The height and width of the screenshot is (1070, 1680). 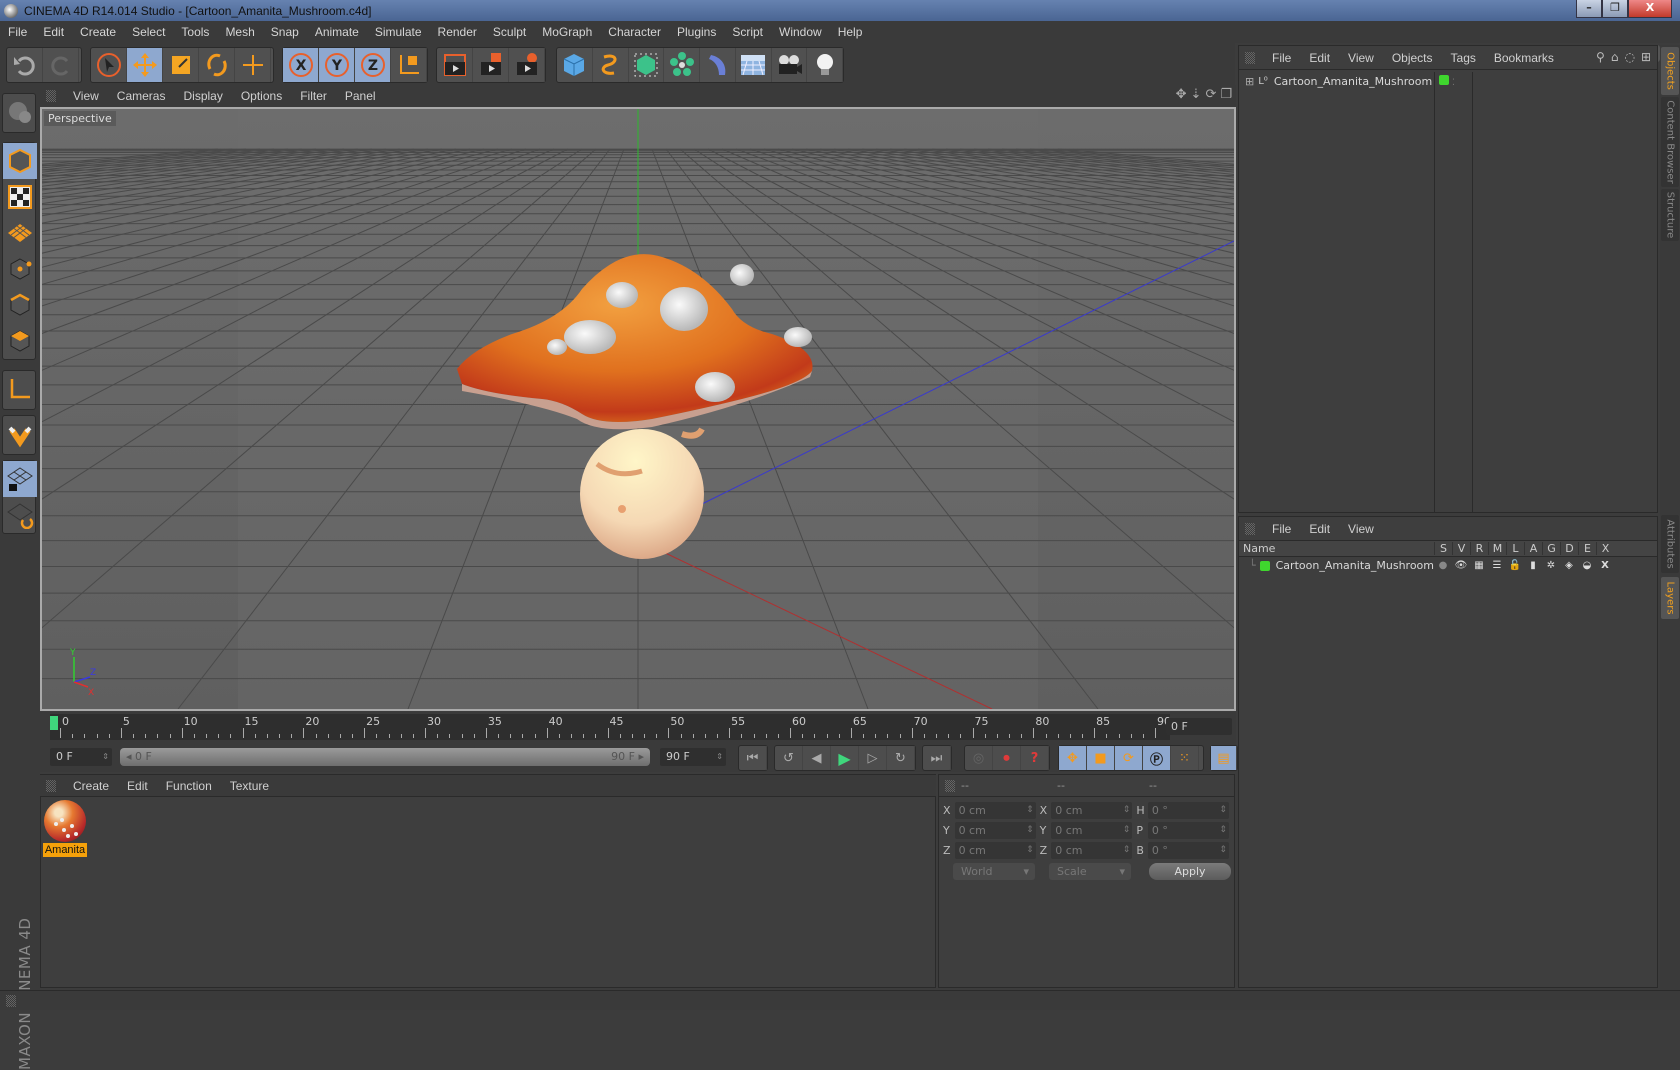 What do you see at coordinates (995, 810) in the screenshot?
I see `position-x-field: 0 cm` at bounding box center [995, 810].